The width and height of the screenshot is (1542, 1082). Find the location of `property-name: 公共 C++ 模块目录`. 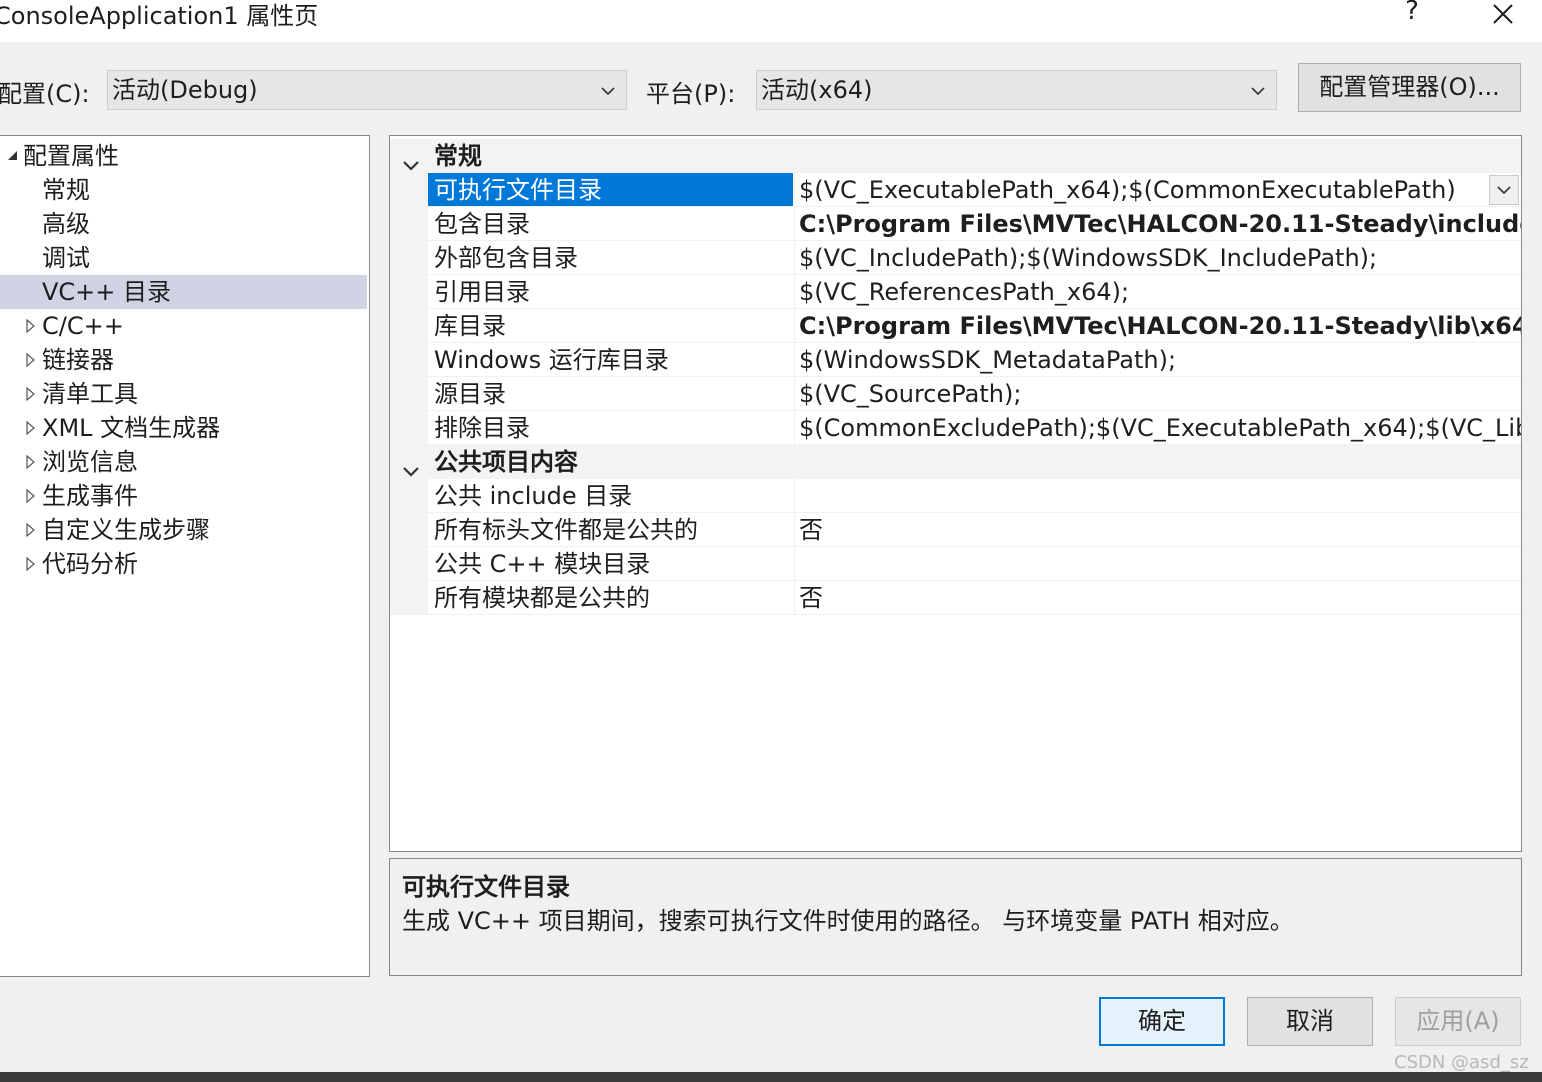

property-name: 公共 C++ 模块目录 is located at coordinates (610, 564).